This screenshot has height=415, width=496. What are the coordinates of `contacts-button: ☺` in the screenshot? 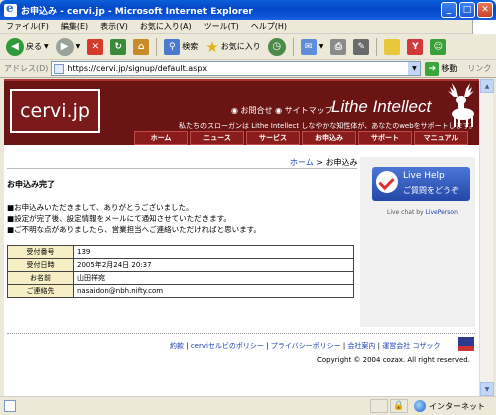 It's located at (438, 47).